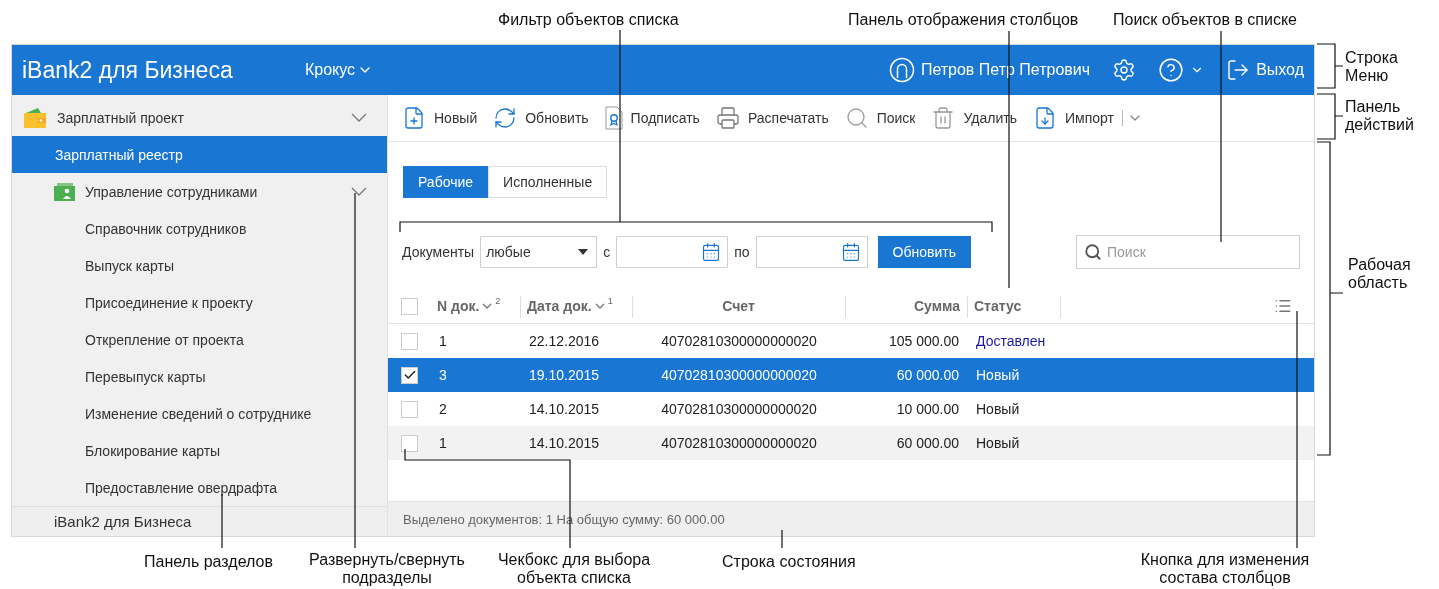  Describe the element at coordinates (1011, 341) in the screenshot. I see `table-cell-text: Доставлен` at that location.